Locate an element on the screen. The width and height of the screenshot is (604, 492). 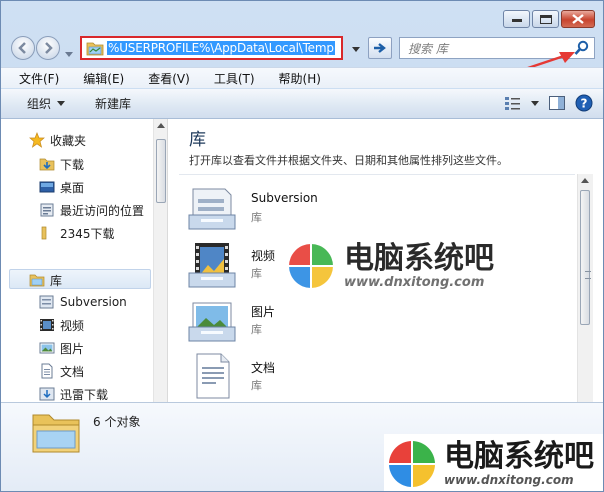
forward-button is located at coordinates (48, 48).